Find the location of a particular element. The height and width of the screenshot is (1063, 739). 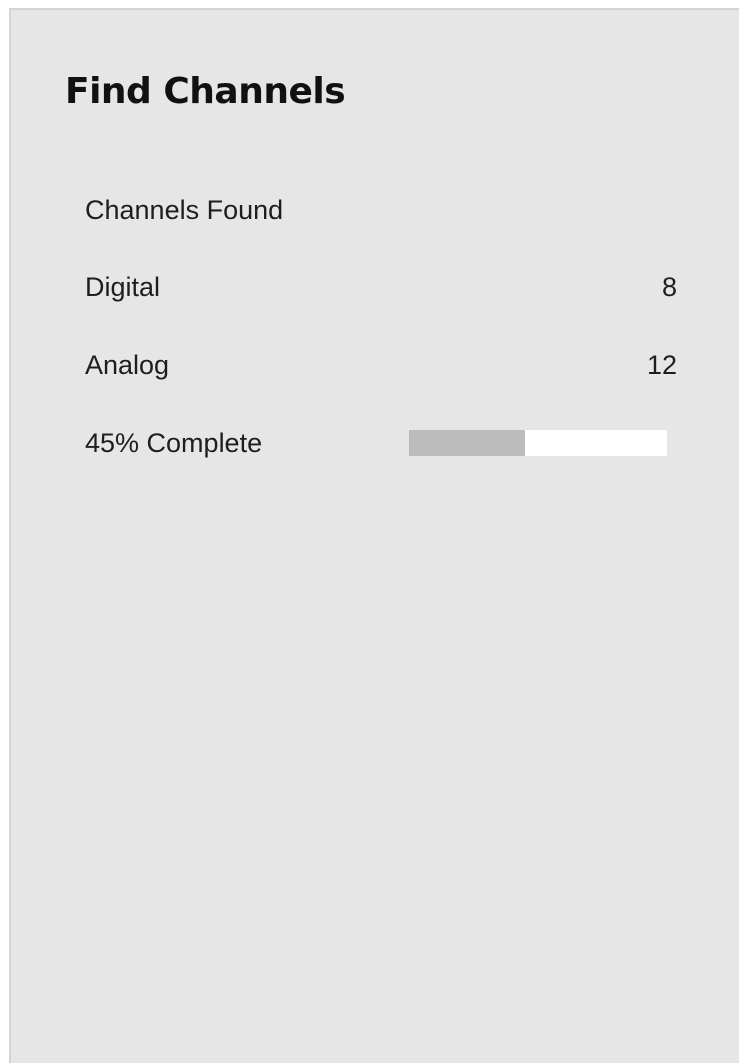

progress-label: 45% Complete is located at coordinates (174, 443).